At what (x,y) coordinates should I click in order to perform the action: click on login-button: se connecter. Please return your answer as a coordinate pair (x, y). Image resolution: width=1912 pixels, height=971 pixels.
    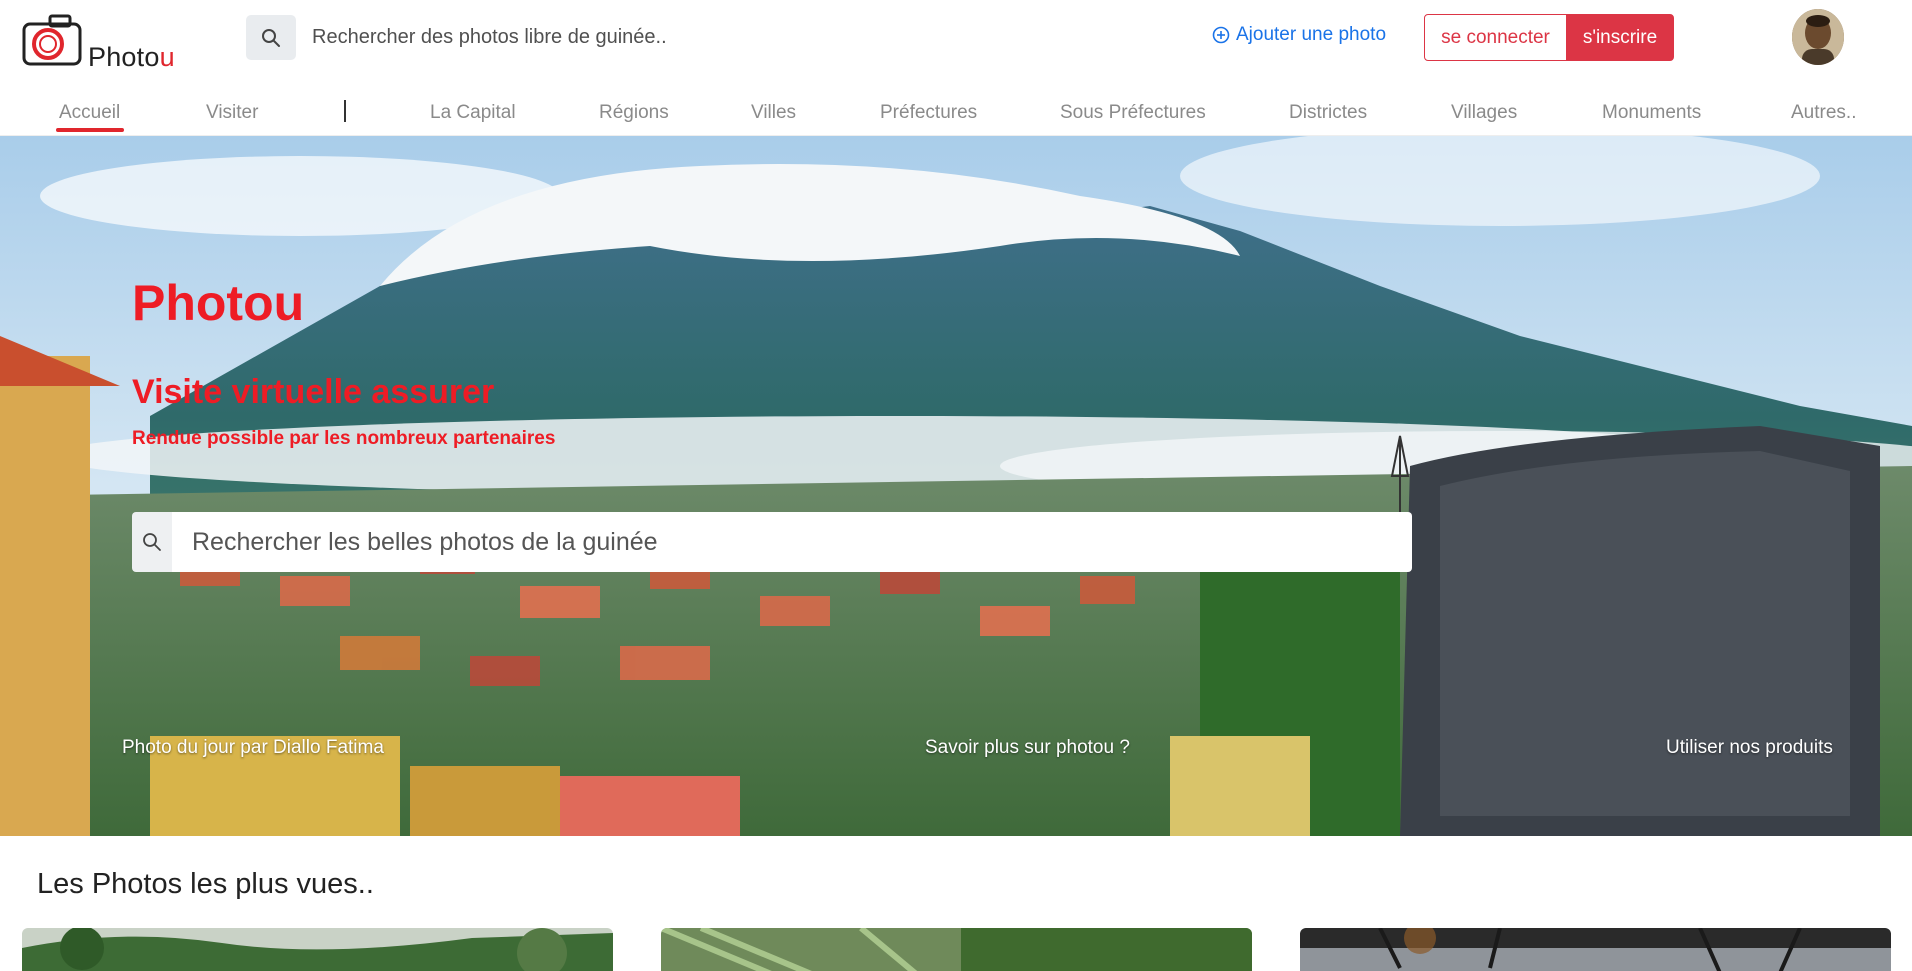
    Looking at the image, I should click on (1495, 37).